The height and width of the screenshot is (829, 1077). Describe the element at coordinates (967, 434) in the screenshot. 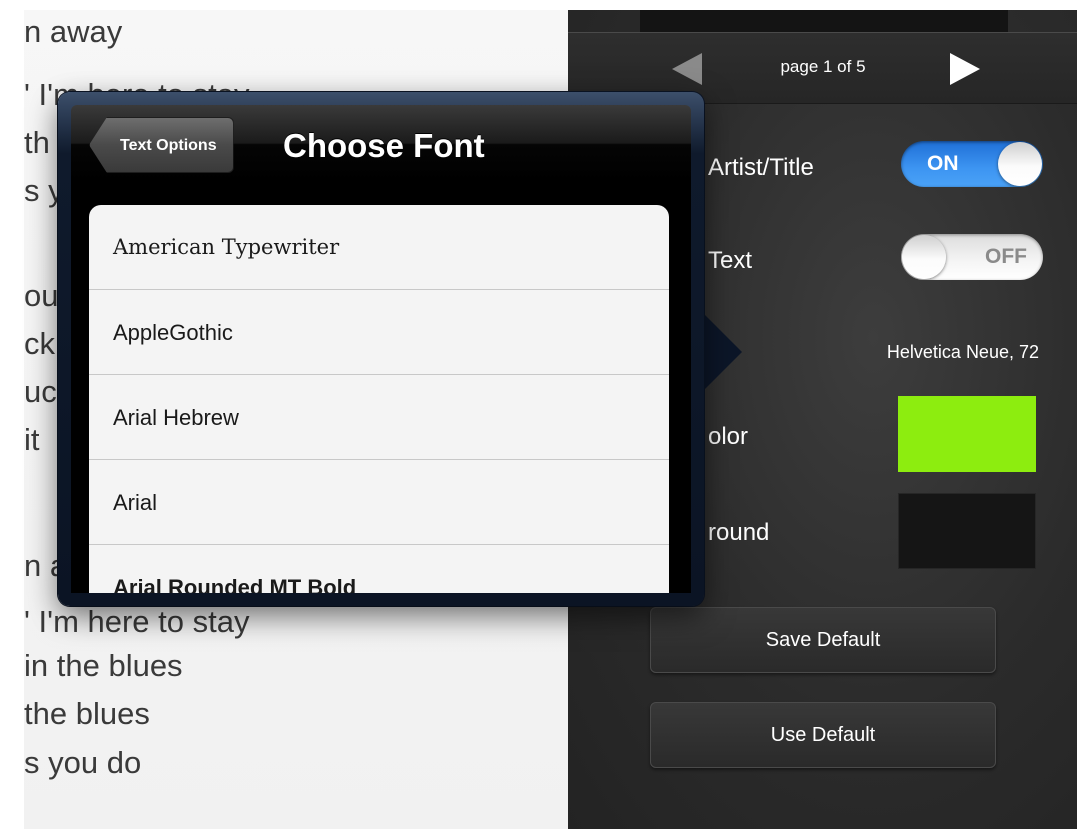

I see `text-color-swatch` at that location.